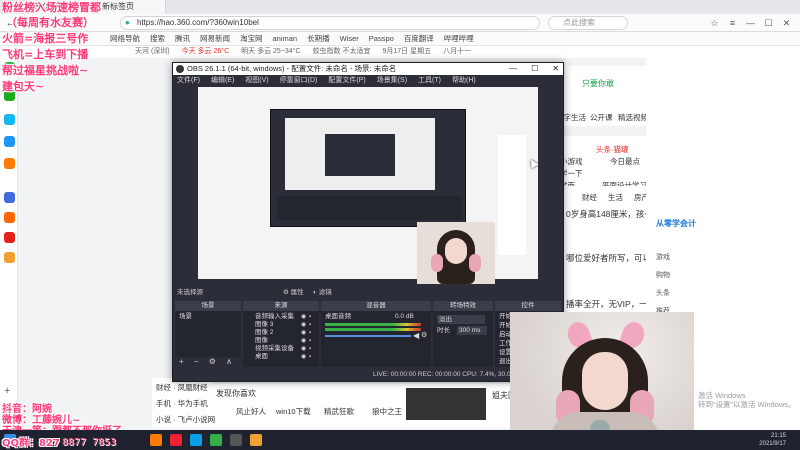 This screenshot has width=800, height=450. Describe the element at coordinates (714, 23) in the screenshot. I see `star-icon: ☆` at that location.